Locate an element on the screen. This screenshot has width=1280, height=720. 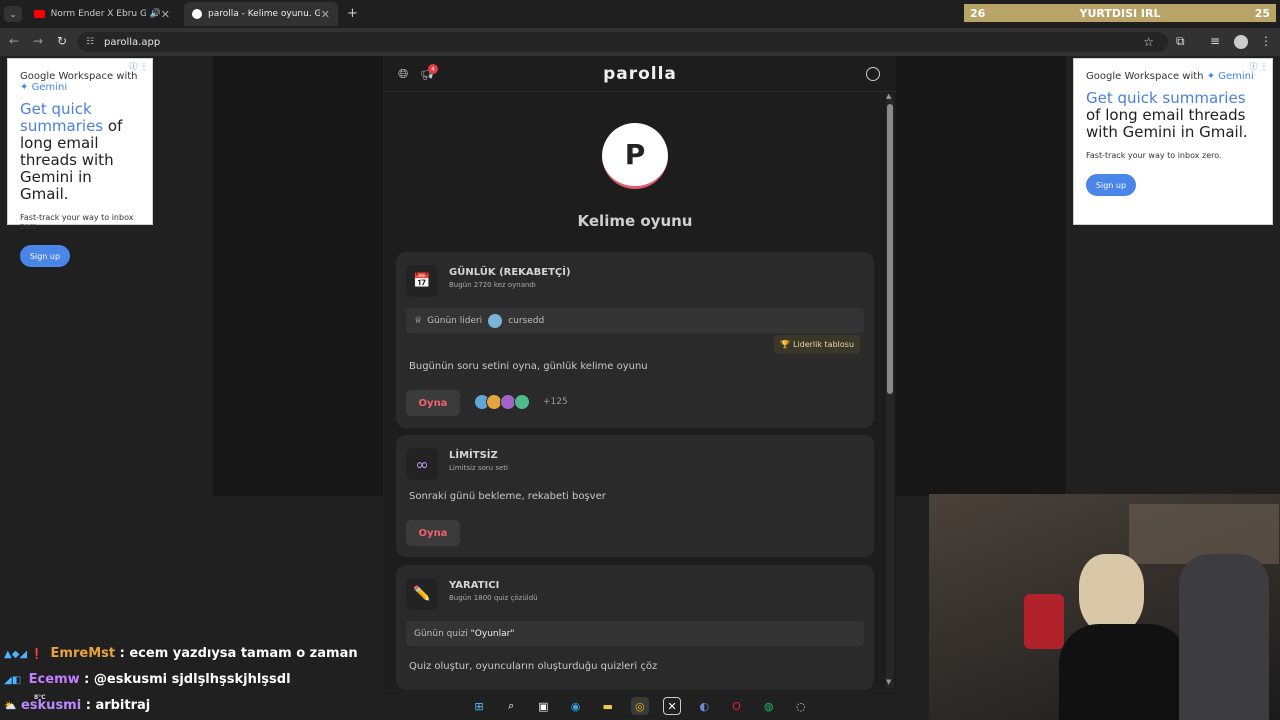
badge-icons: ◢◧ is located at coordinates (13, 680).